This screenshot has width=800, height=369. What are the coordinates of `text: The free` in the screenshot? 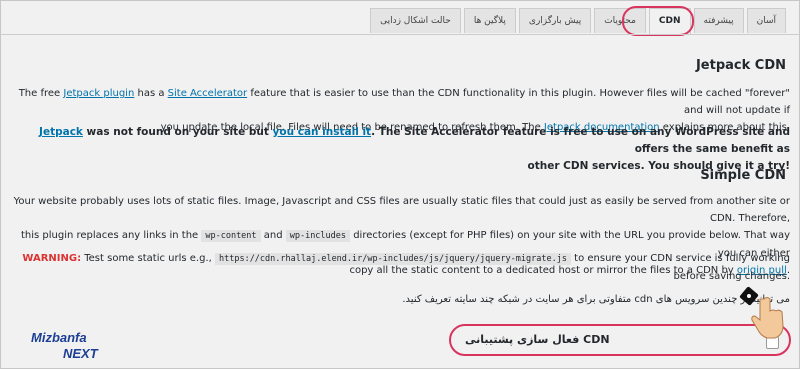 It's located at (41, 93).